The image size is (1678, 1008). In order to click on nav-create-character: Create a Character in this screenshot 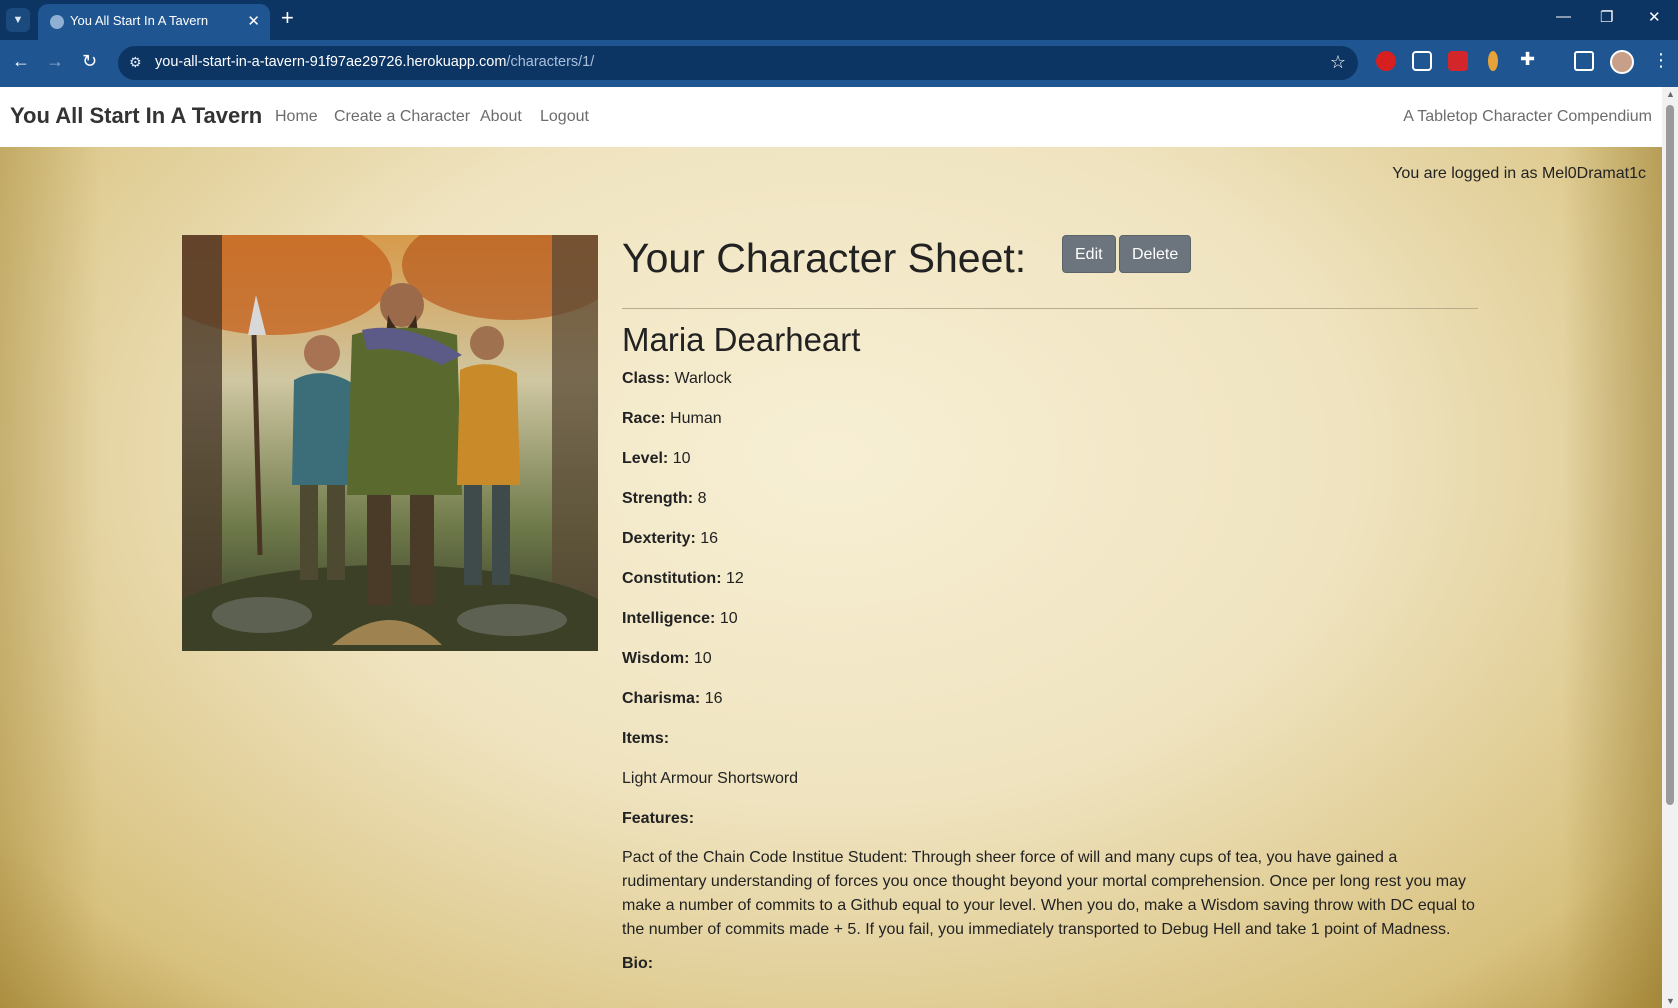, I will do `click(402, 117)`.